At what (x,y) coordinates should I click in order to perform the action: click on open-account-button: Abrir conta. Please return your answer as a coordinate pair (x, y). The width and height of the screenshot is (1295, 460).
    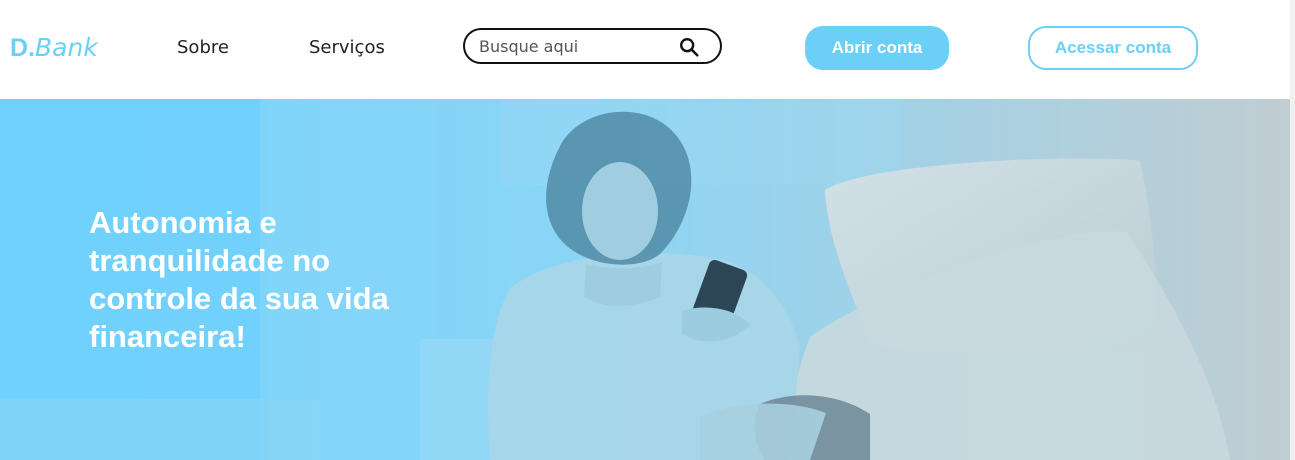
    Looking at the image, I should click on (877, 48).